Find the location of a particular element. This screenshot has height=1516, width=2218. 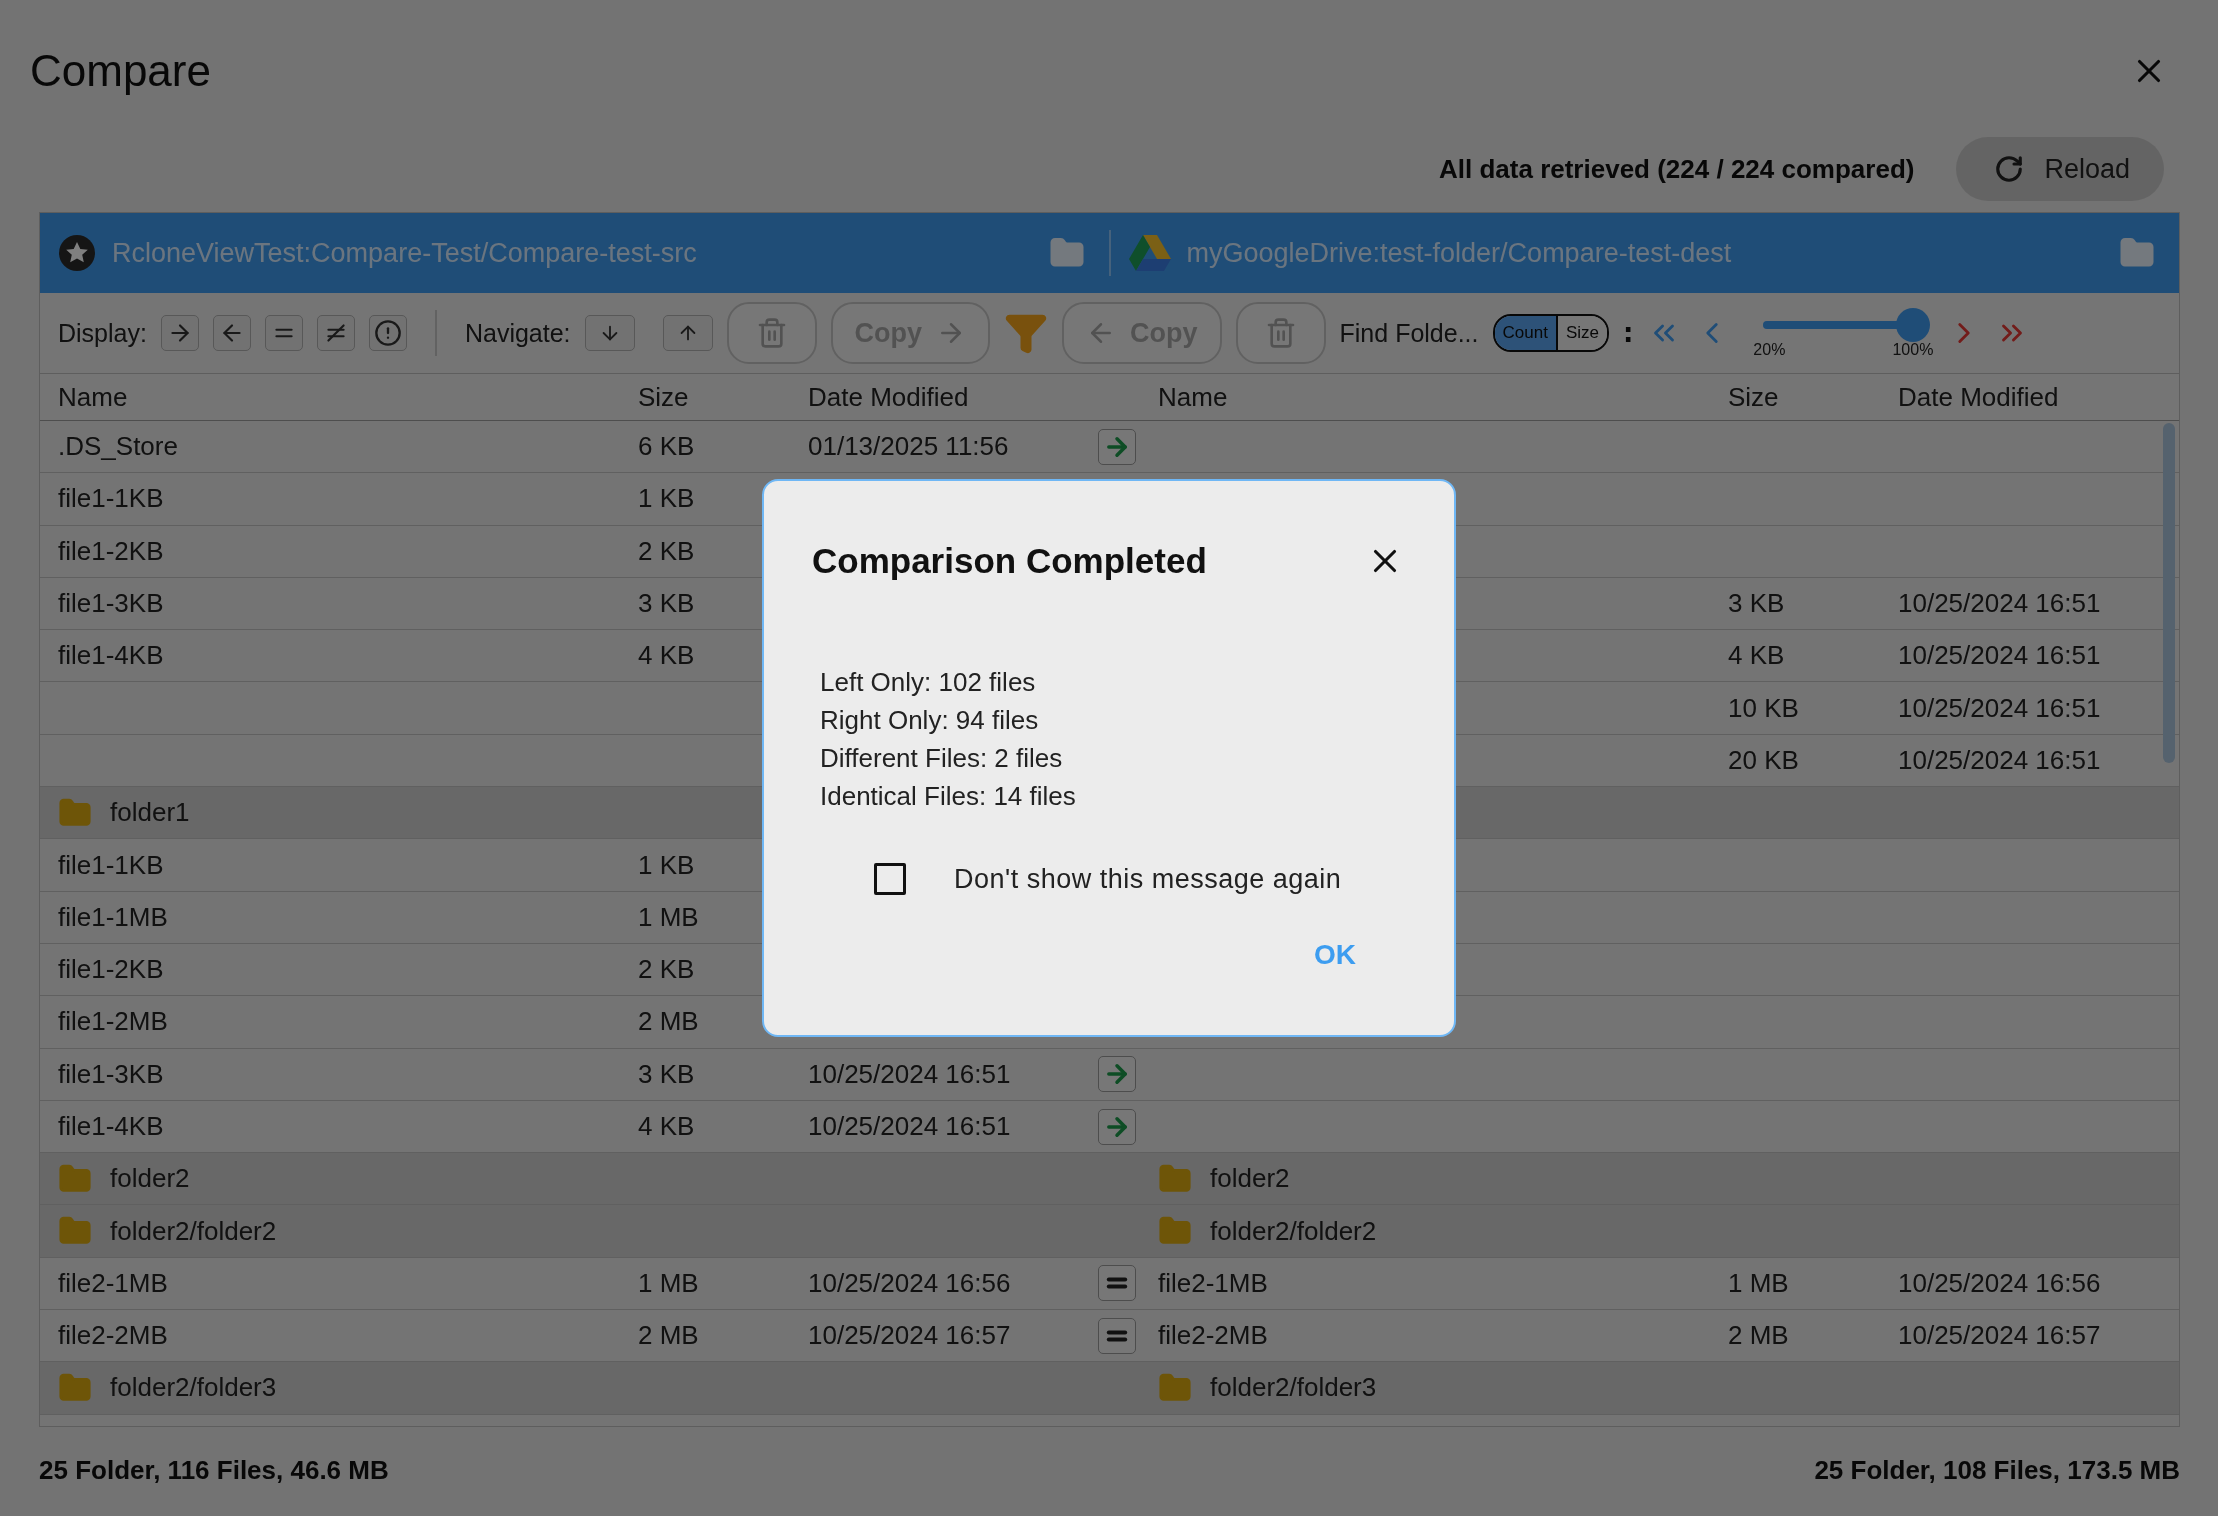

summary-text: 25 Folder, 116 Files, 46.6 MB is located at coordinates (214, 1470).